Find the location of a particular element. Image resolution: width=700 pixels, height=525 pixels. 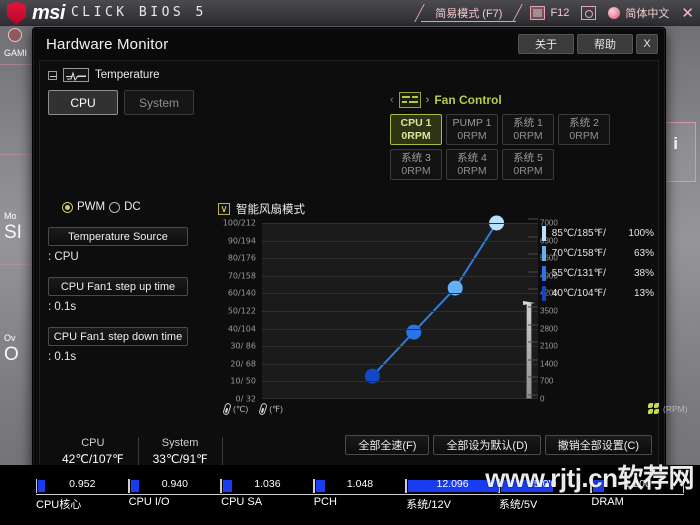

tab-system: System is located at coordinates (159, 102).